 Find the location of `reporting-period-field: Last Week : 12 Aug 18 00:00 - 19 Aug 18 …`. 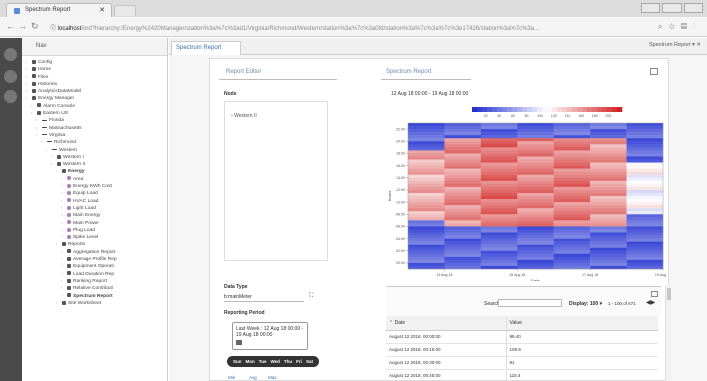

reporting-period-field: Last Week : 12 Aug 18 00:00 - 19 Aug 18 … is located at coordinates (270, 336).